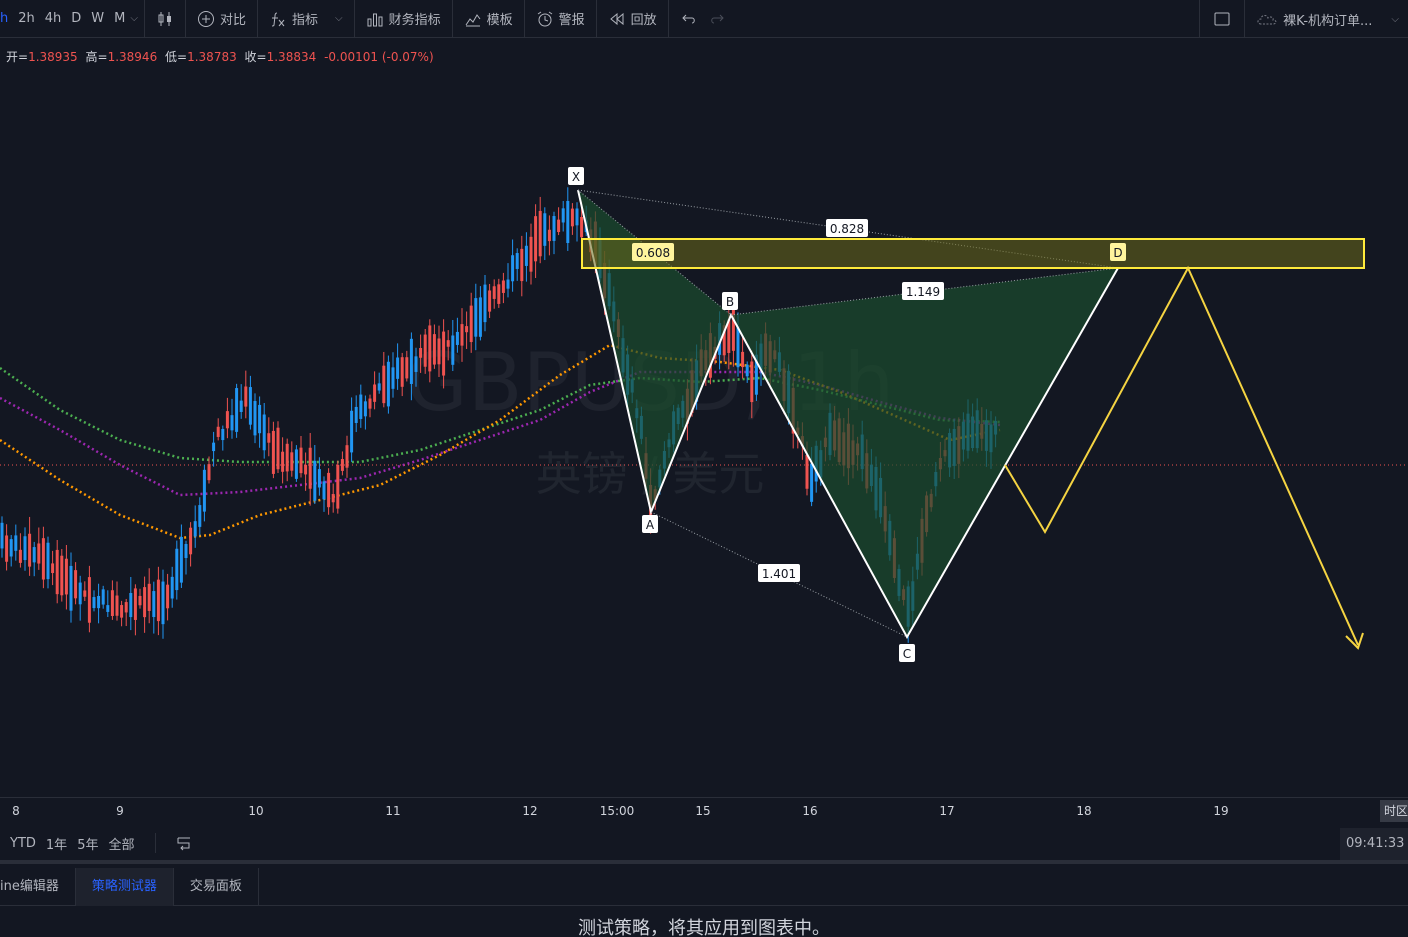  Describe the element at coordinates (488, 19) in the screenshot. I see `templates-button: 模板` at that location.